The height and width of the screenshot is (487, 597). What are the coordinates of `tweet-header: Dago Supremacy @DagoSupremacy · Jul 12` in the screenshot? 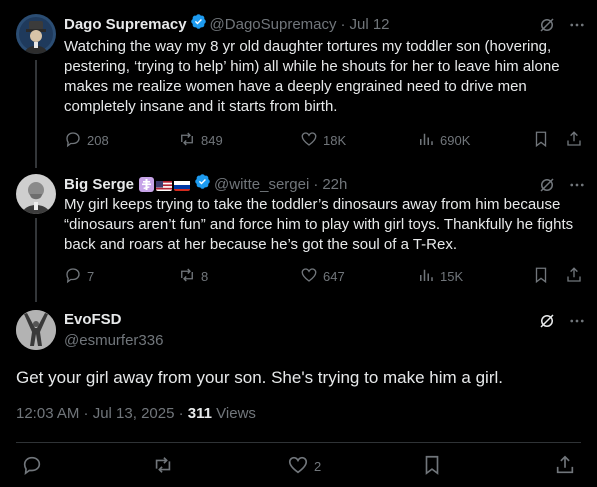 It's located at (227, 24).